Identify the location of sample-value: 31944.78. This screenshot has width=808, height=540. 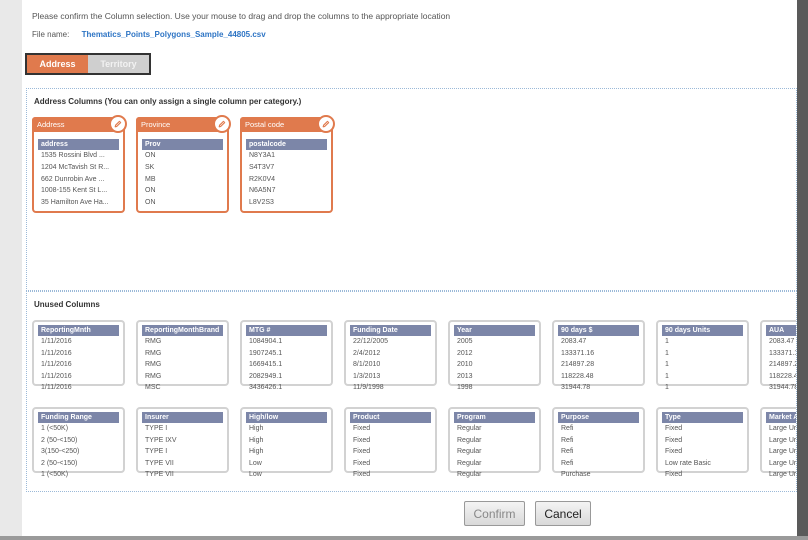
(783, 388).